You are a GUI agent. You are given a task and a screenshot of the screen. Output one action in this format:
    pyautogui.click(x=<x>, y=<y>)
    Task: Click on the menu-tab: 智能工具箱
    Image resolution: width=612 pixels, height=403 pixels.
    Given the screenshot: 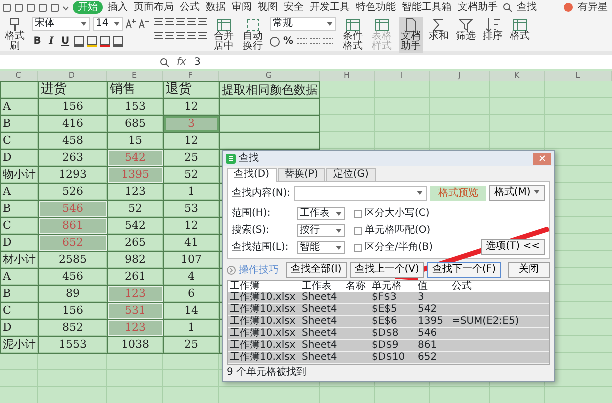 What is the action you would take?
    pyautogui.click(x=427, y=7)
    